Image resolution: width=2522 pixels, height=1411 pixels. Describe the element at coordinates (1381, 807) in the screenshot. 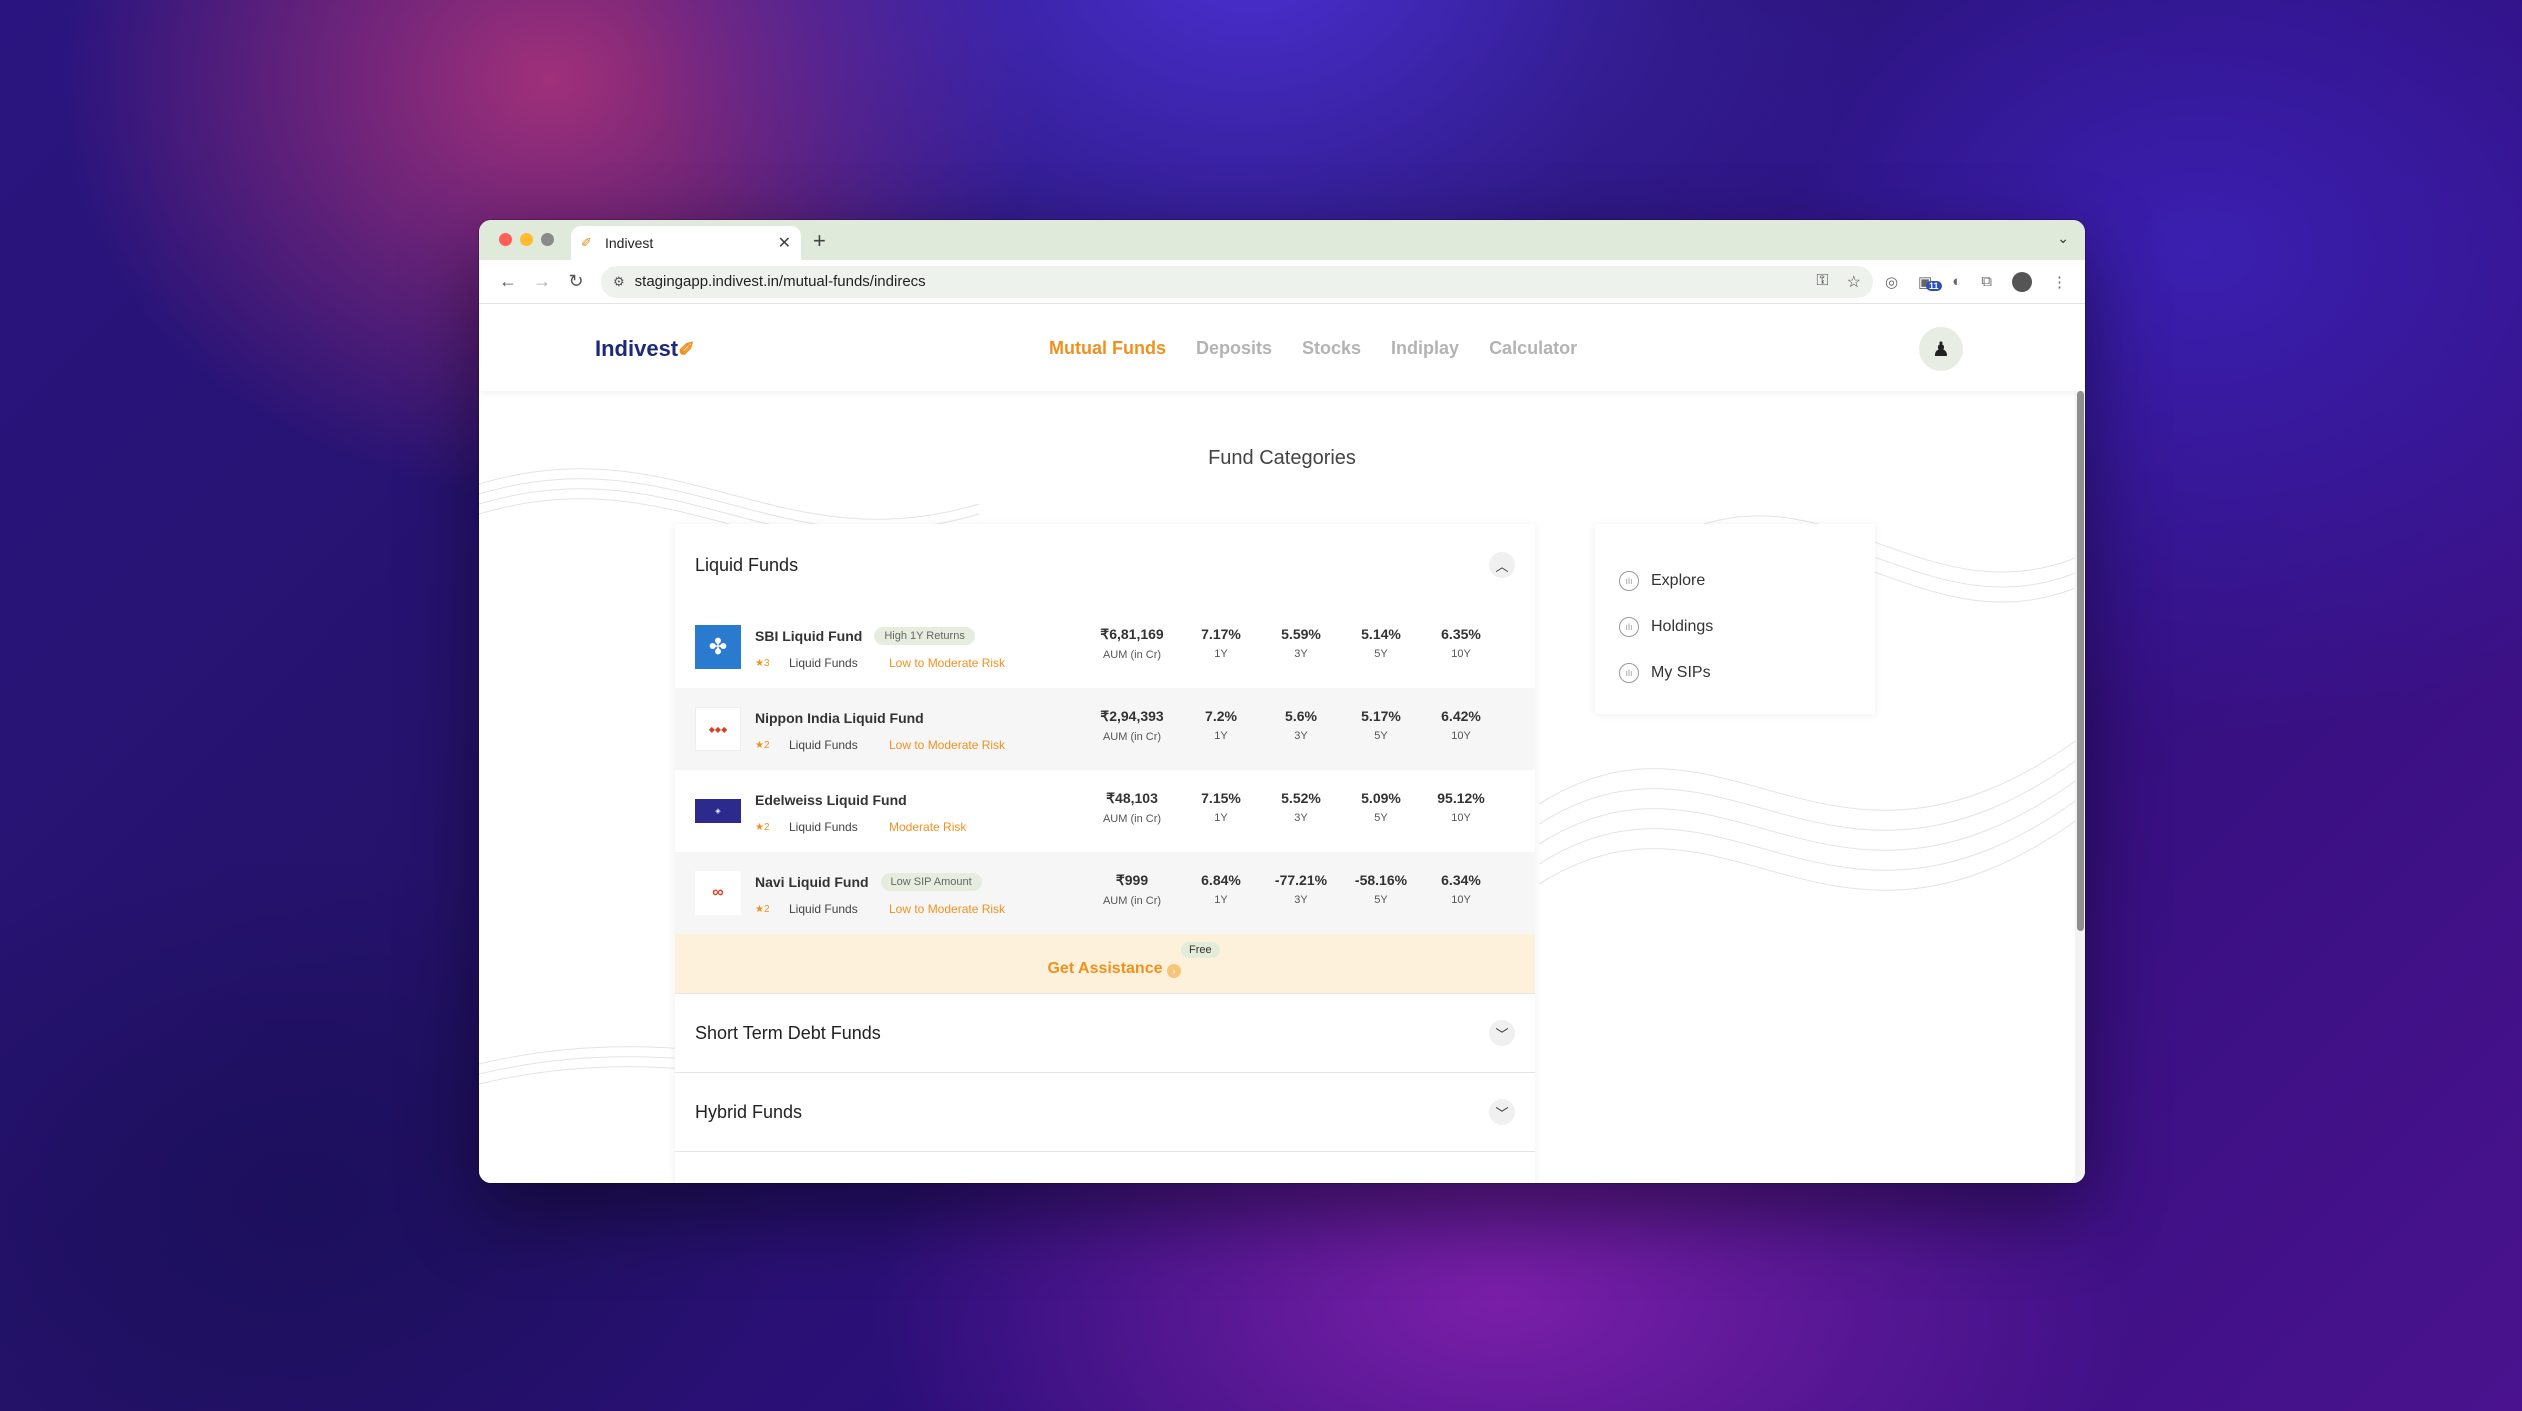

I see `fund-return-5y: 5.09% 5Y` at that location.